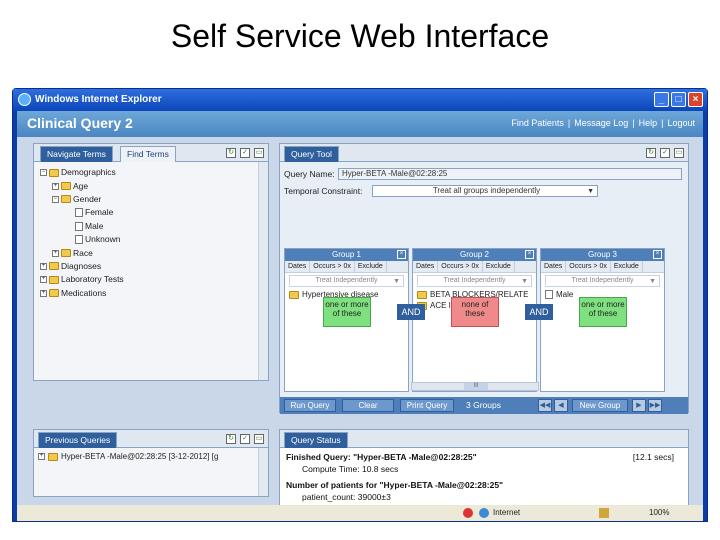 The width and height of the screenshot is (720, 540). What do you see at coordinates (601, 123) in the screenshot?
I see `message-log-link: Message Log` at bounding box center [601, 123].